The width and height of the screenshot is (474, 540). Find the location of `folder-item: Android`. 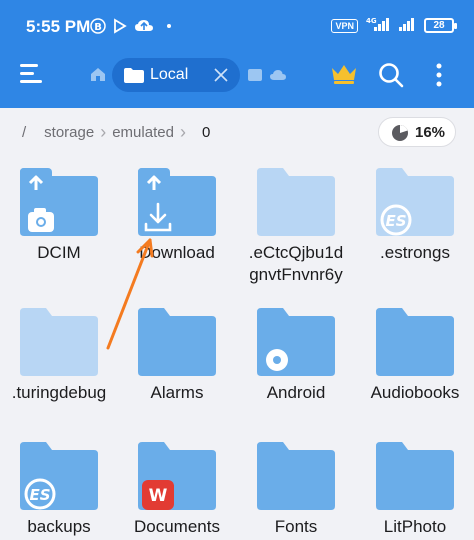

folder-item: Android is located at coordinates (296, 365).